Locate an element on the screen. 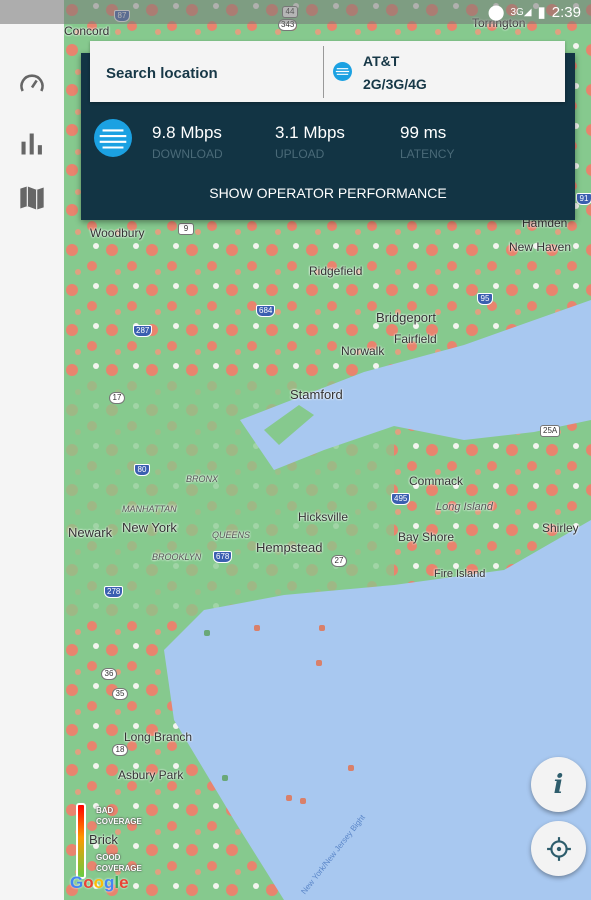 Image resolution: width=591 pixels, height=900 pixels. latency-metric: 99 ms LATENCY is located at coordinates (427, 142).